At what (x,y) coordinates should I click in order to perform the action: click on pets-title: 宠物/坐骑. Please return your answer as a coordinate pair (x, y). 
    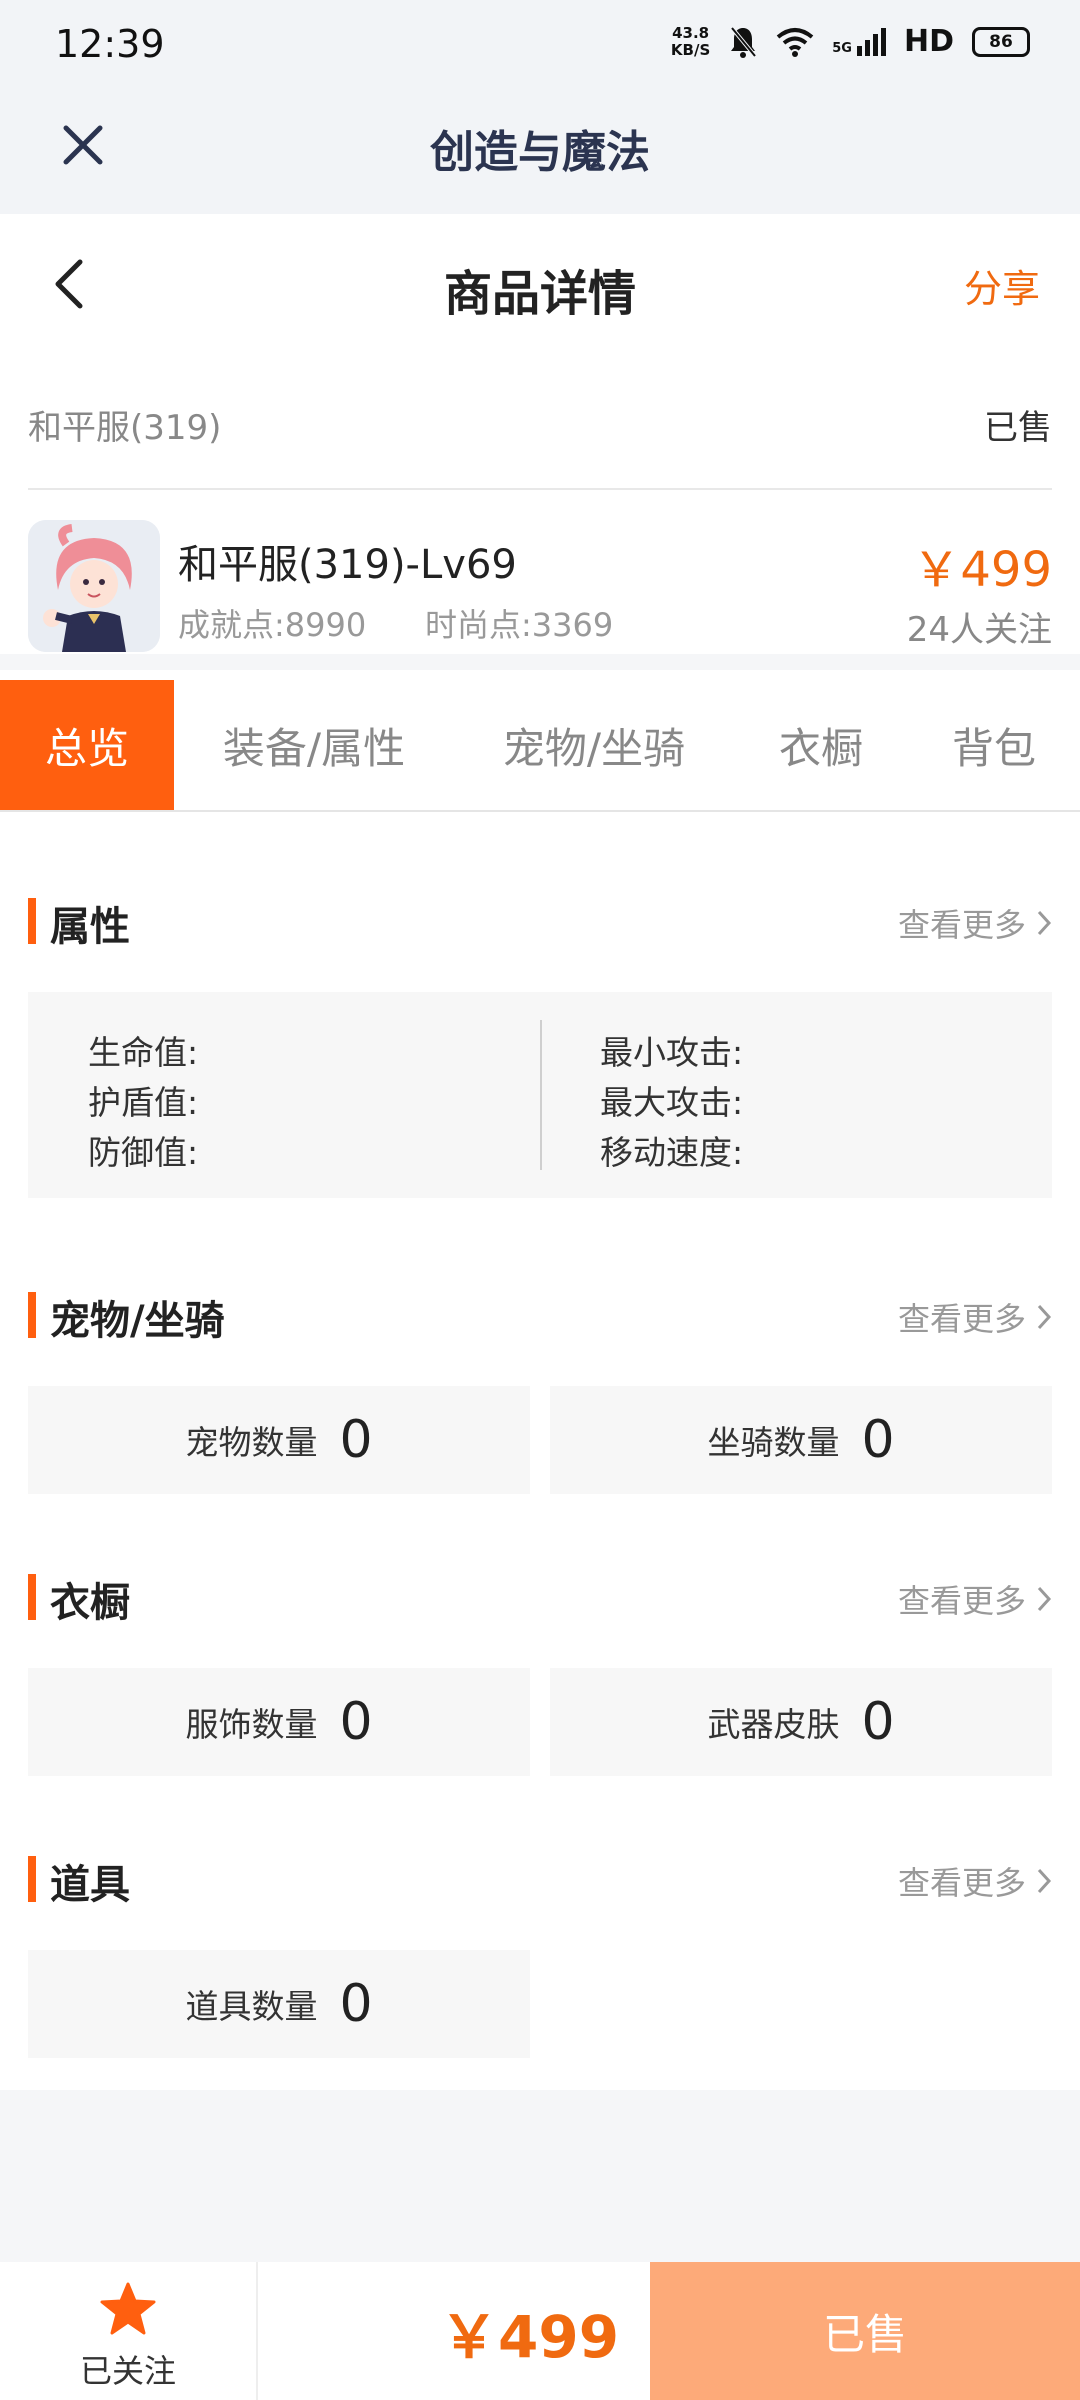
    Looking at the image, I should click on (137, 1321).